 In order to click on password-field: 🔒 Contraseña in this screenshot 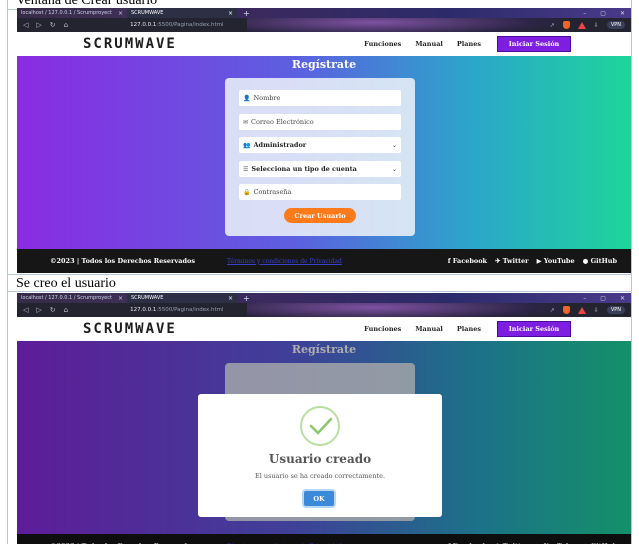, I will do `click(320, 192)`.